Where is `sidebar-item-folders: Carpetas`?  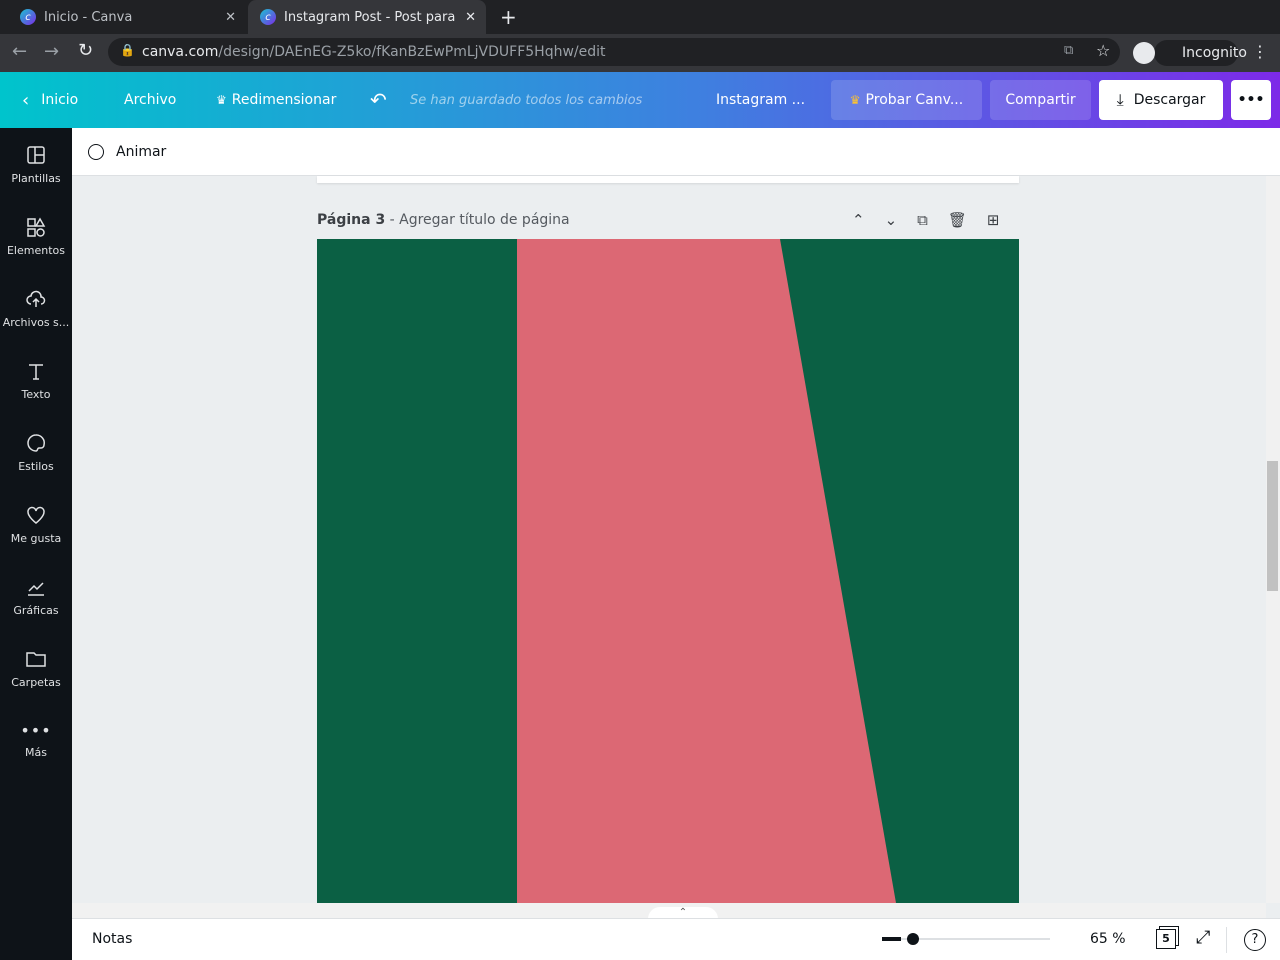 sidebar-item-folders: Carpetas is located at coordinates (36, 668).